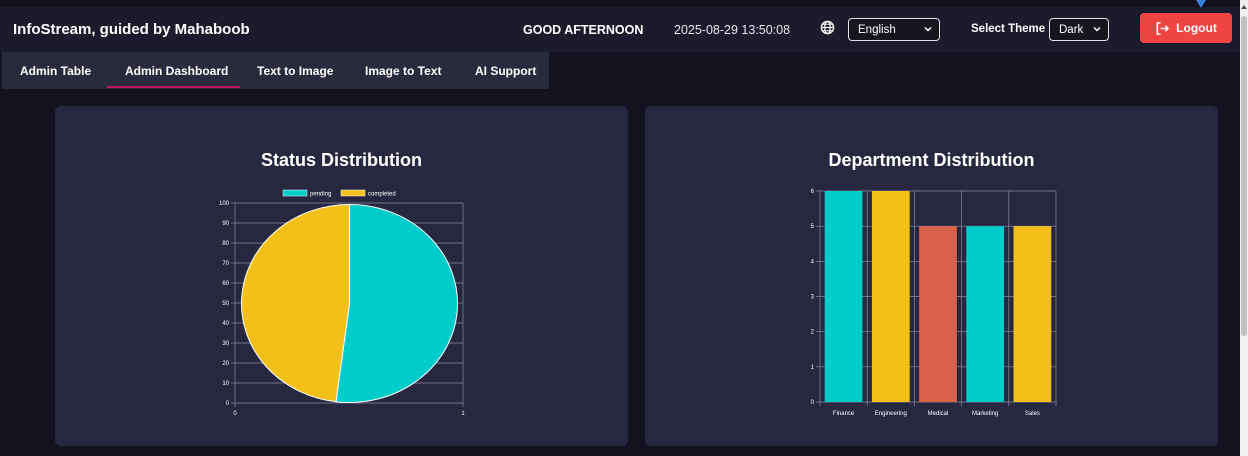 This screenshot has height=456, width=1248. What do you see at coordinates (583, 30) in the screenshot?
I see `greeting-text: GOOD AFTERNOON` at bounding box center [583, 30].